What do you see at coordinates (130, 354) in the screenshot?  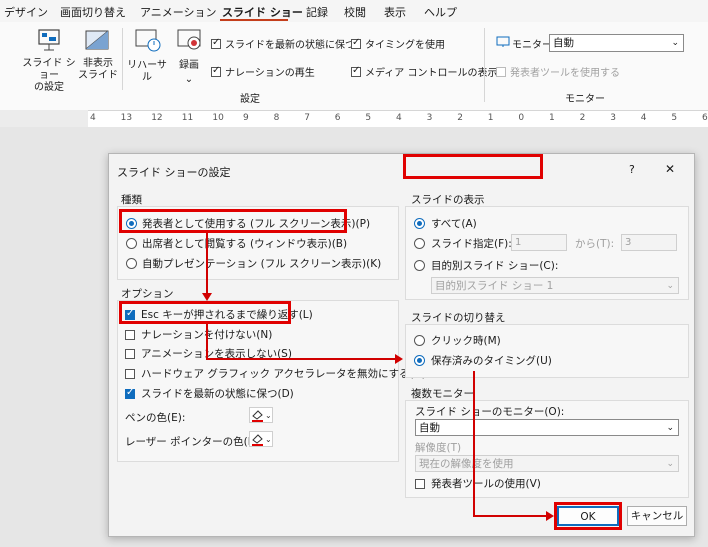 I see `no-animation-checkbox` at bounding box center [130, 354].